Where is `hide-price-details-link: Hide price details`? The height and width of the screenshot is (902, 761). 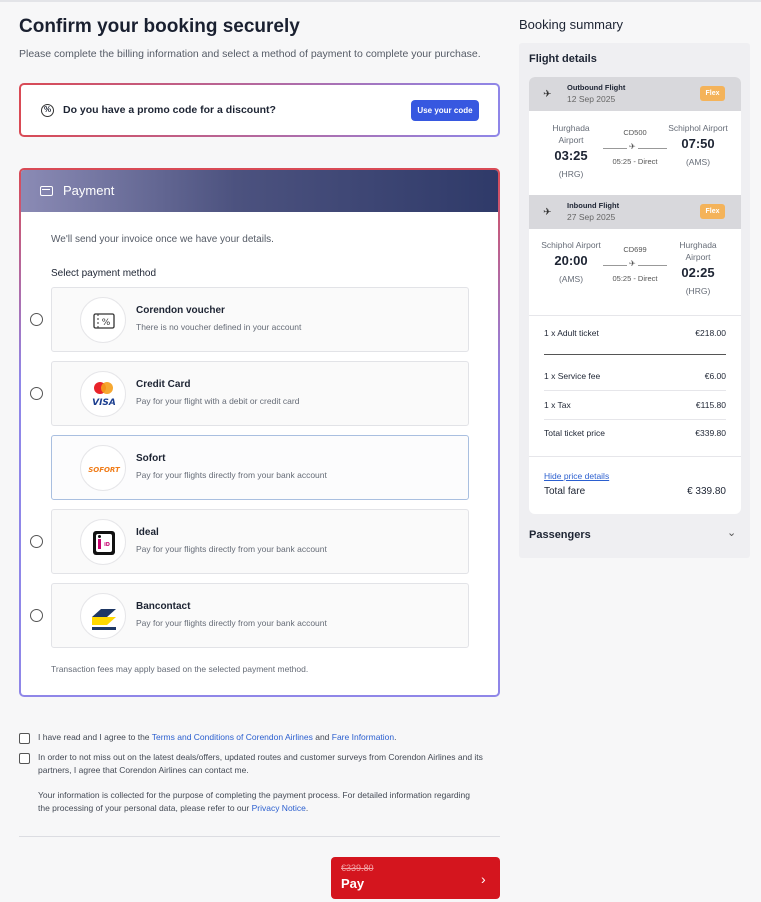 hide-price-details-link: Hide price details is located at coordinates (576, 476).